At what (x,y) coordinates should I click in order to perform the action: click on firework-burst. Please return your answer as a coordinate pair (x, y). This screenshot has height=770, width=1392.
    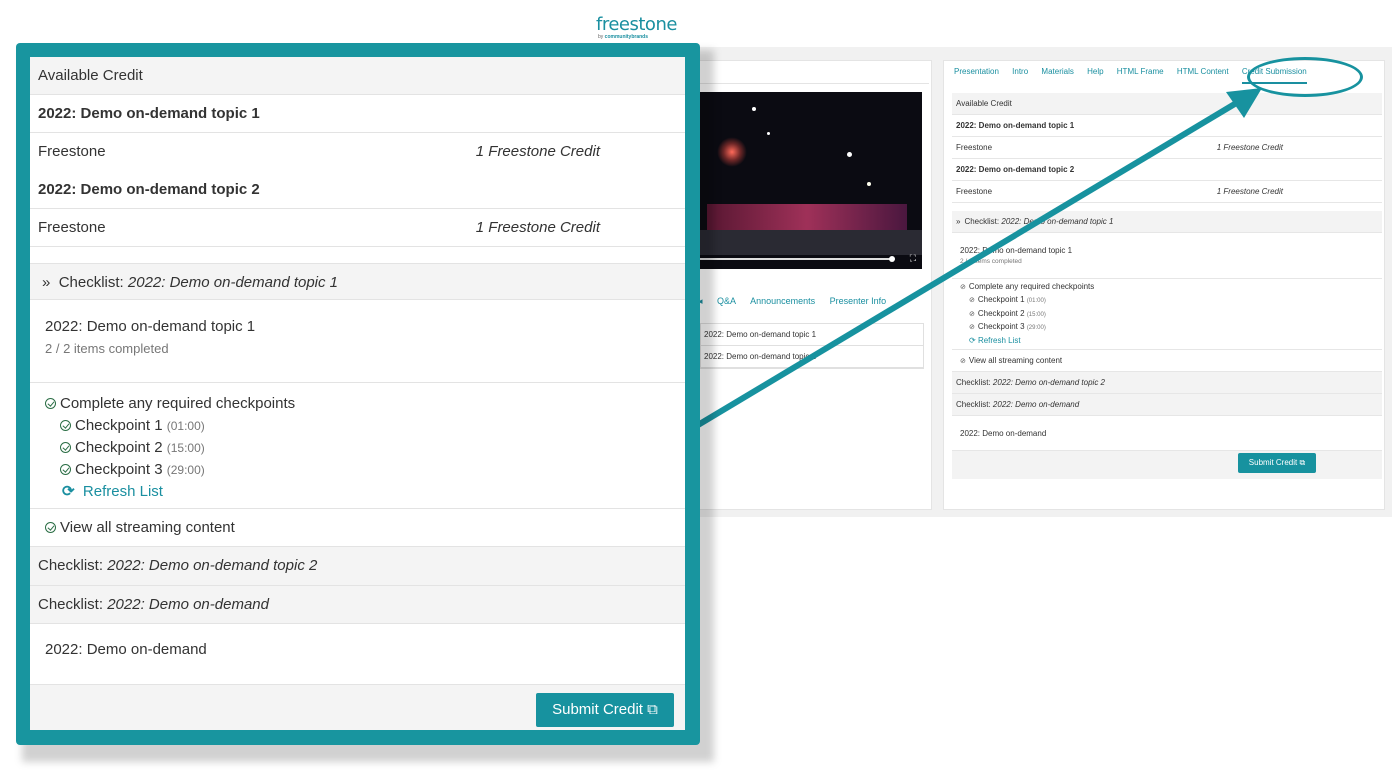
    Looking at the image, I should click on (732, 152).